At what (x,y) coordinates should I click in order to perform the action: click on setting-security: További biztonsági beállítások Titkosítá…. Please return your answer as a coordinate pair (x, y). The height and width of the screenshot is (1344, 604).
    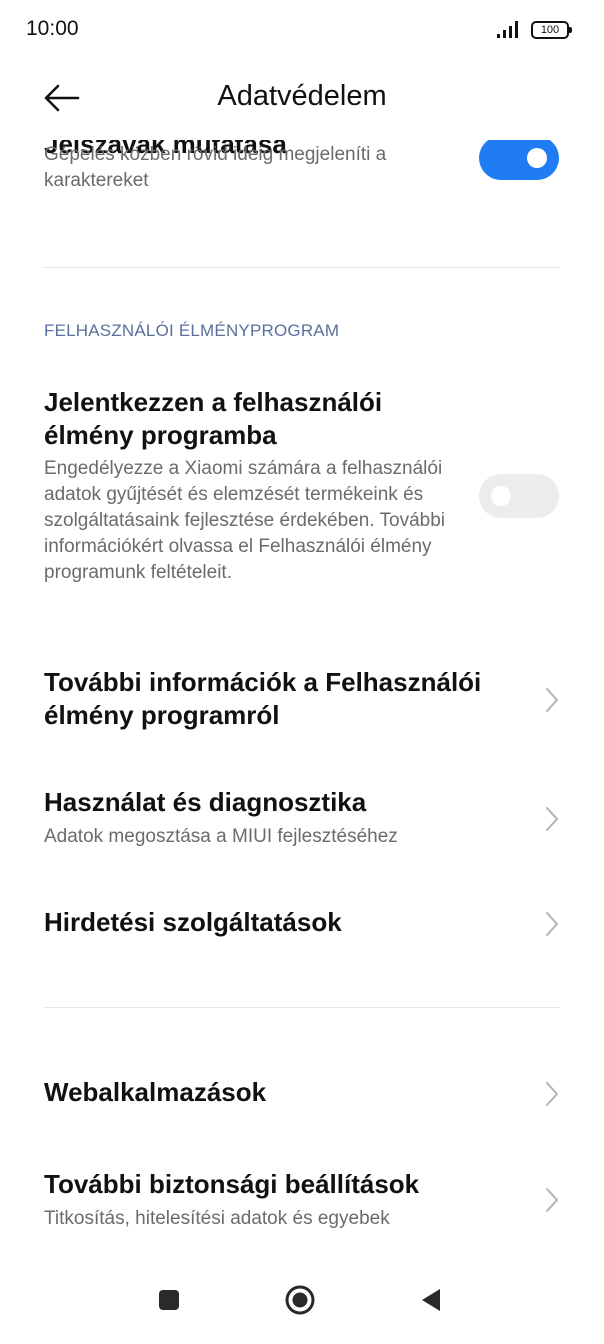
    Looking at the image, I should click on (302, 1202).